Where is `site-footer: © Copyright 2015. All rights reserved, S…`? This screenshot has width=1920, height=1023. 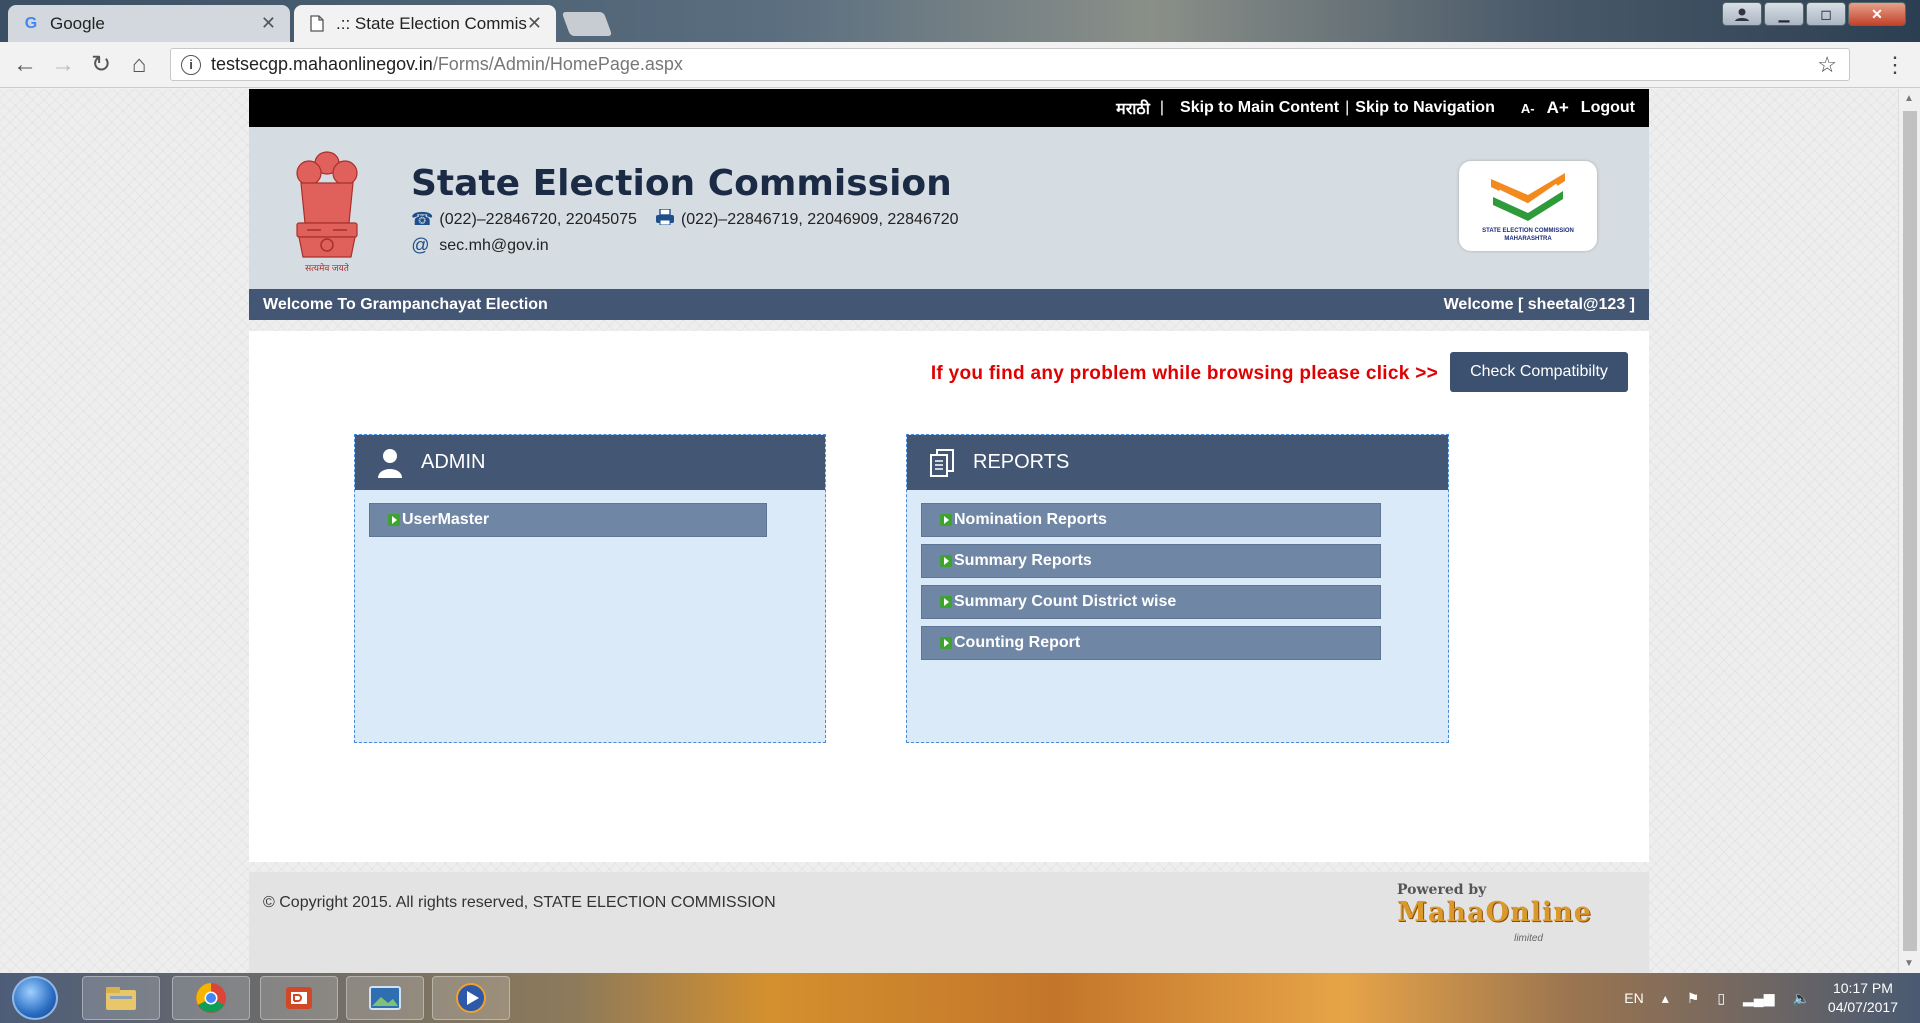
site-footer: © Copyright 2015. All rights reserved, S… is located at coordinates (949, 922).